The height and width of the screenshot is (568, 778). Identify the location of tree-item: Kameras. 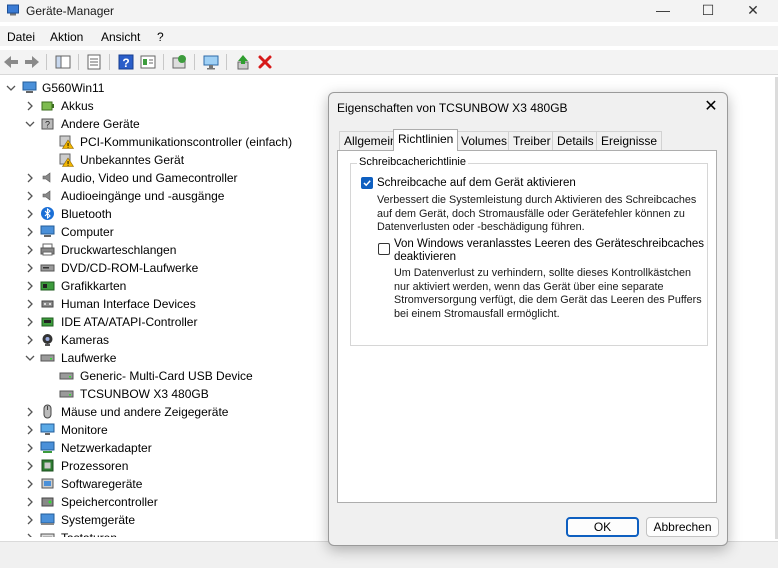
(165, 340).